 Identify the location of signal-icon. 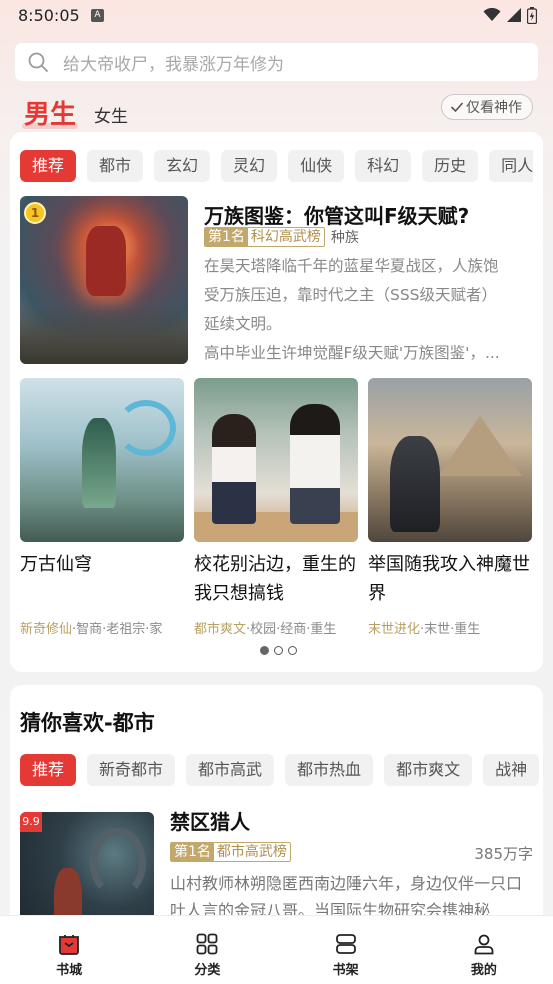
(514, 15).